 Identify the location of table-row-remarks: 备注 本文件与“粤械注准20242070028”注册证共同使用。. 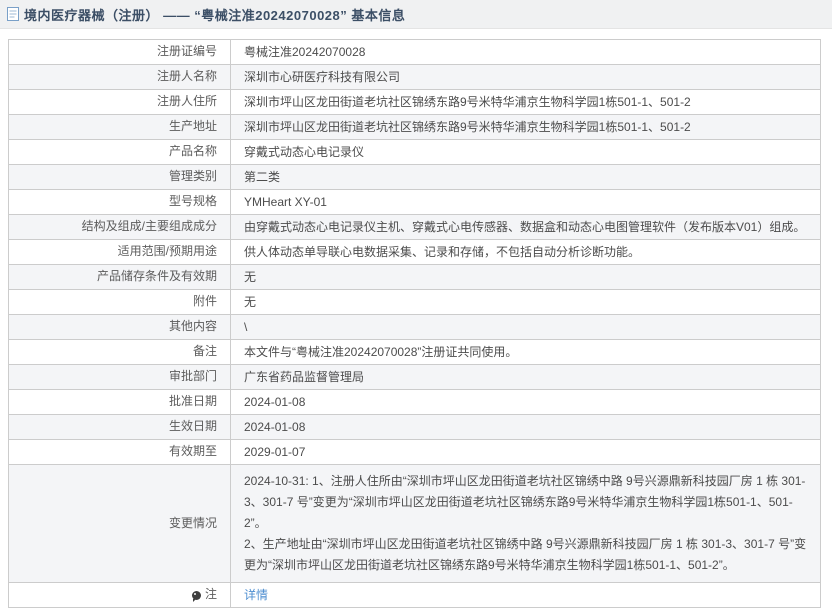
(414, 352).